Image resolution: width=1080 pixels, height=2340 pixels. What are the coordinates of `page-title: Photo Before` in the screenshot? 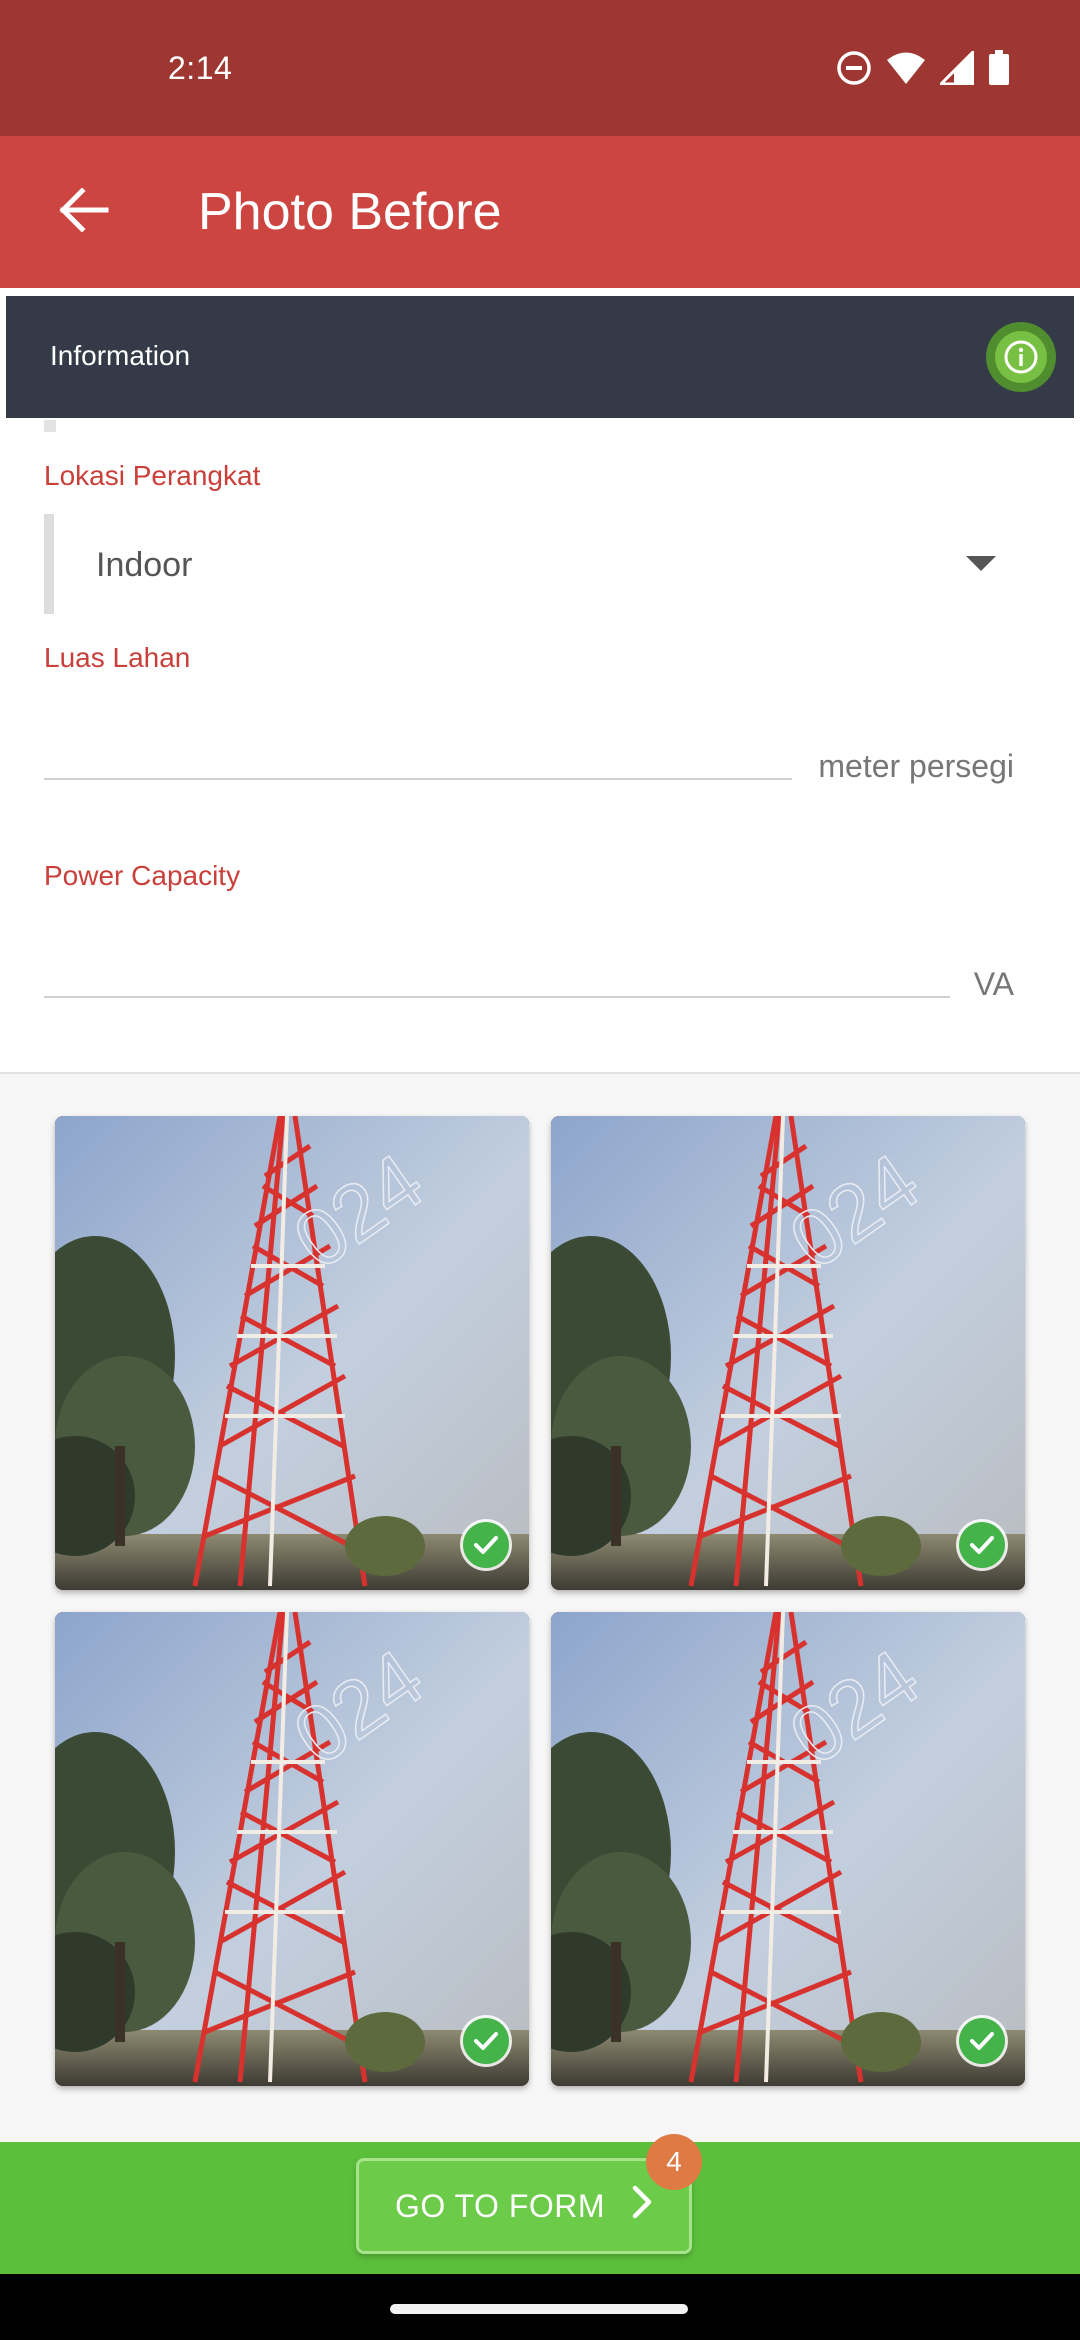 It's located at (350, 212).